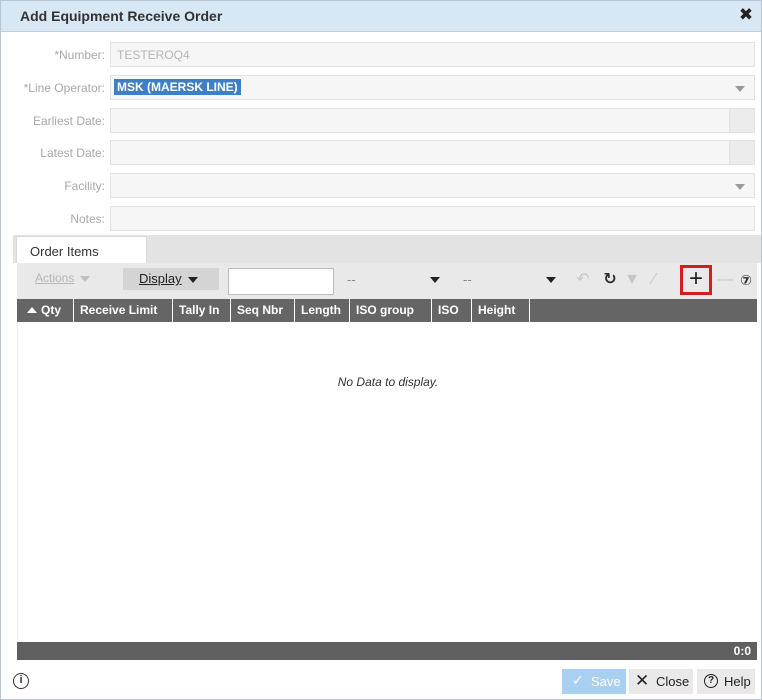 The height and width of the screenshot is (700, 762). Describe the element at coordinates (84, 186) in the screenshot. I see `facility-label: Facility:` at that location.